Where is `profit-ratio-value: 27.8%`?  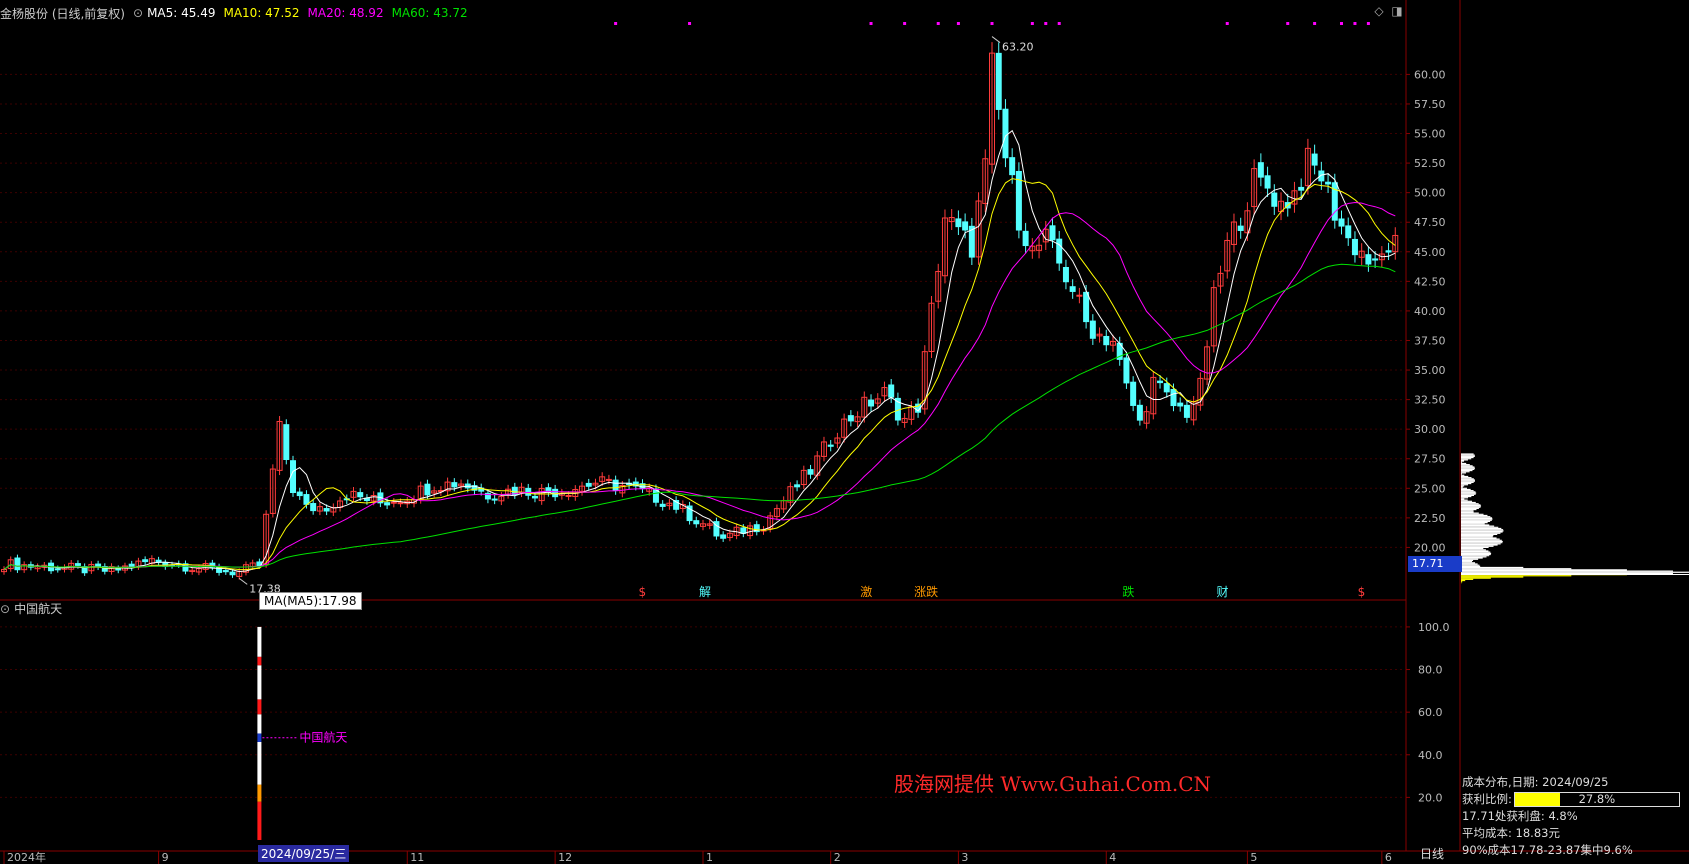 profit-ratio-value: 27.8% is located at coordinates (1597, 799).